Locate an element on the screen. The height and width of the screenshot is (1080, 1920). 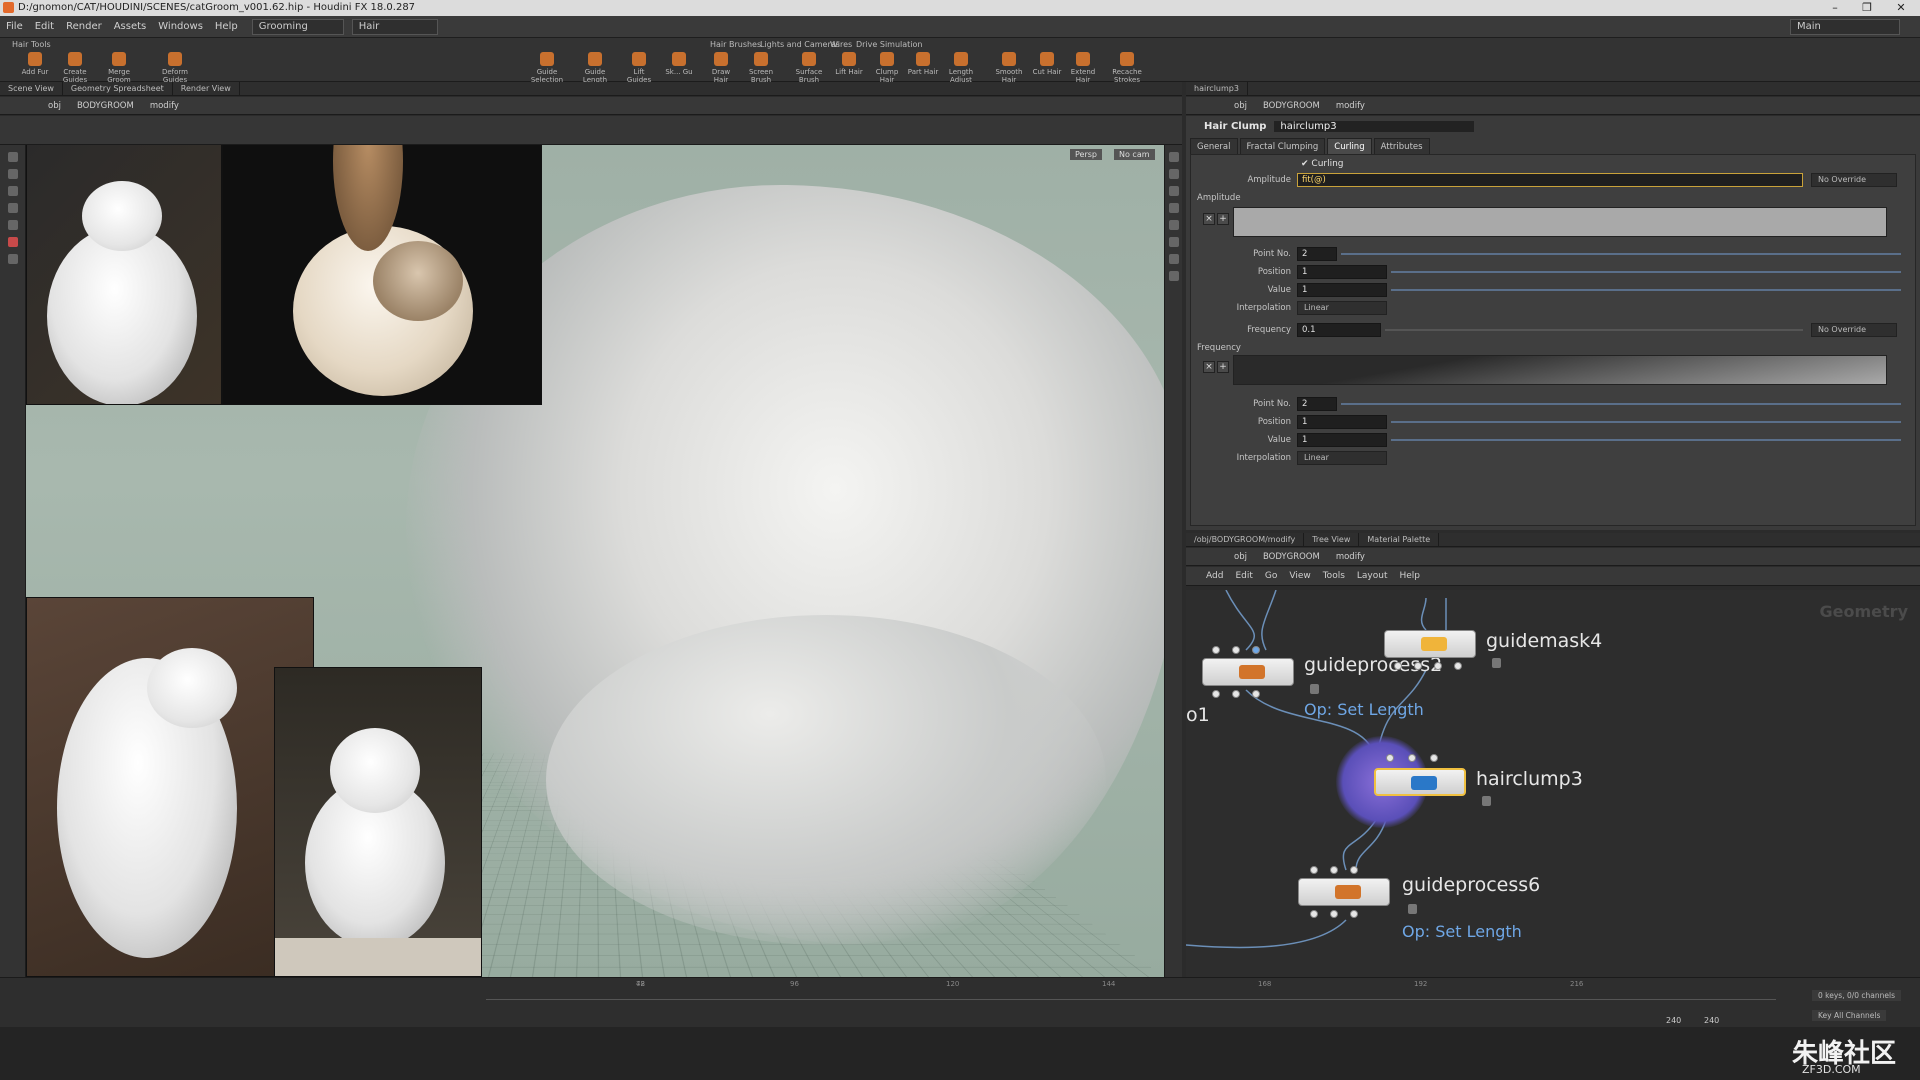
lock-camera-icon is located at coordinates (1174, 191).